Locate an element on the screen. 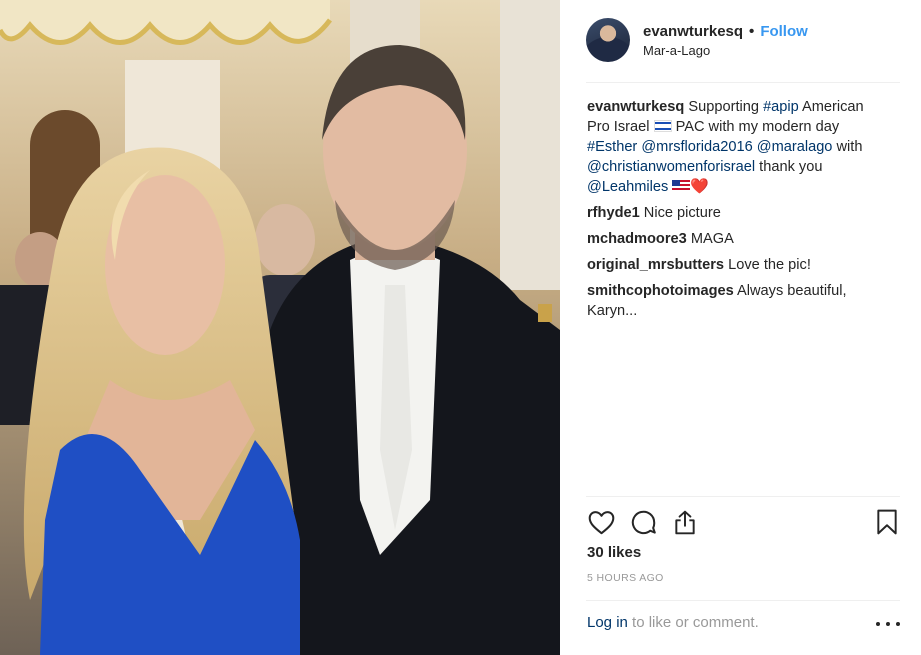  post-location: Mar-a-Lago is located at coordinates (725, 50).